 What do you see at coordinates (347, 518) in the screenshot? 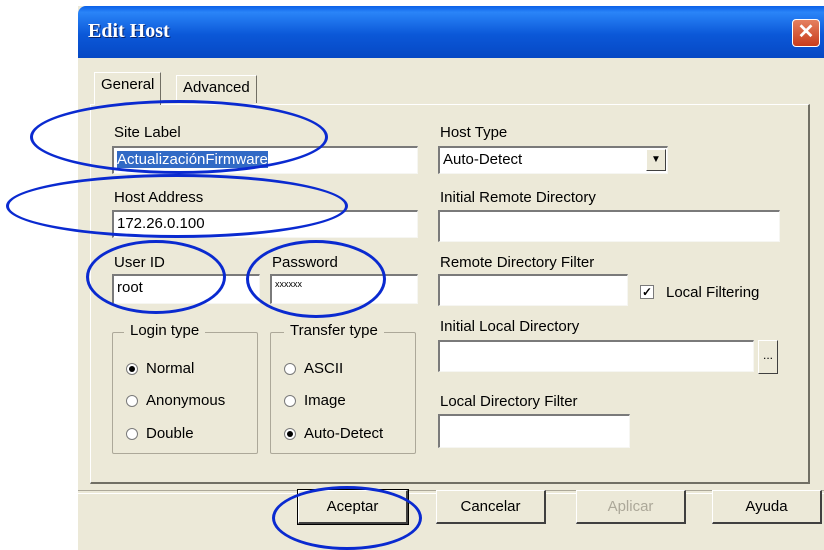
I see `ok-button-annotation-ellipse` at bounding box center [347, 518].